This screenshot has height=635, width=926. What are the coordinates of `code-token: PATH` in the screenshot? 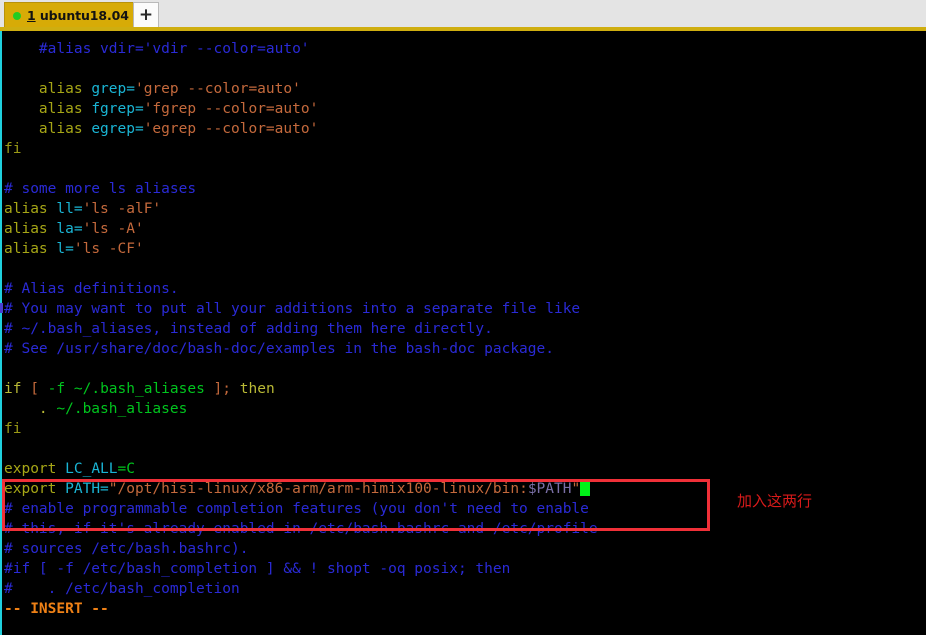 It's located at (83, 489).